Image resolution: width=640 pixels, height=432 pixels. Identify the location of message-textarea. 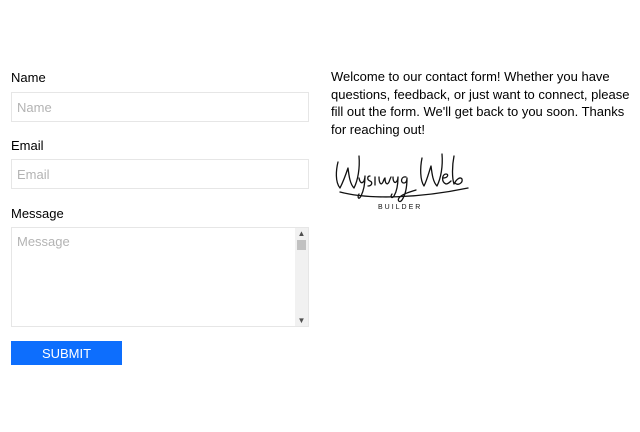
(154, 277).